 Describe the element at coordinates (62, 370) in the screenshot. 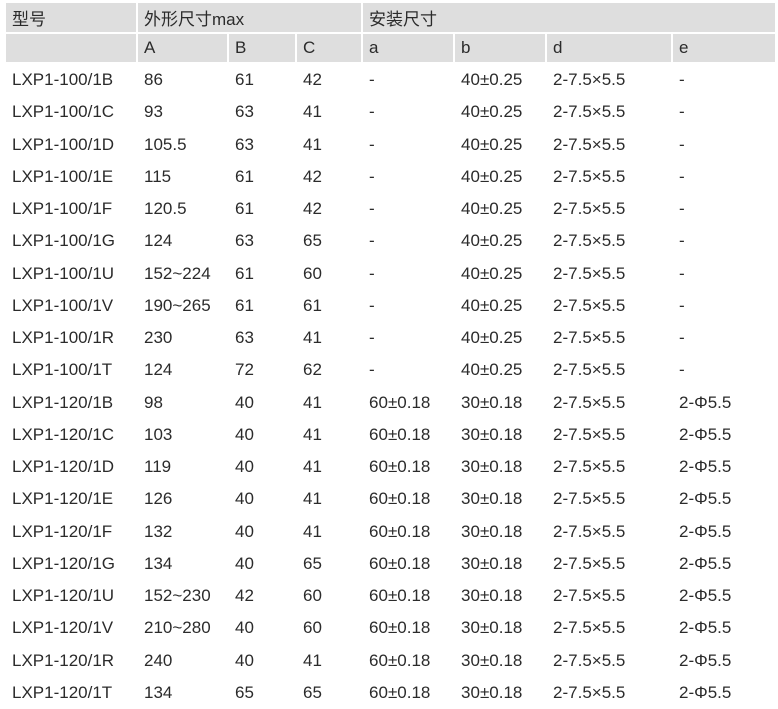

I see `cell-model: LXP1-100/1T` at that location.